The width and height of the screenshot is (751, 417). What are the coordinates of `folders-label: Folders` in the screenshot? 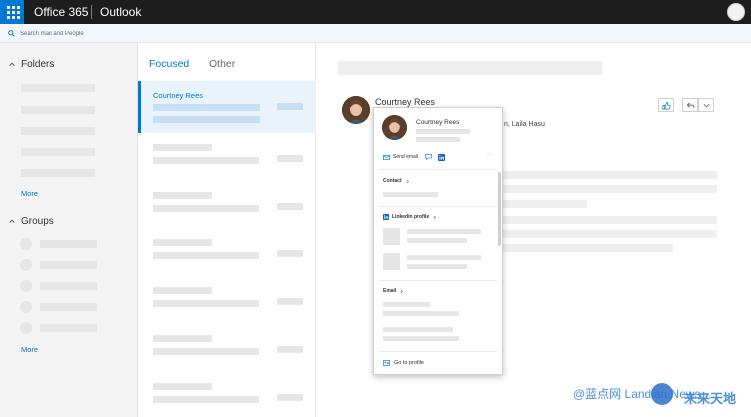 It's located at (38, 64).